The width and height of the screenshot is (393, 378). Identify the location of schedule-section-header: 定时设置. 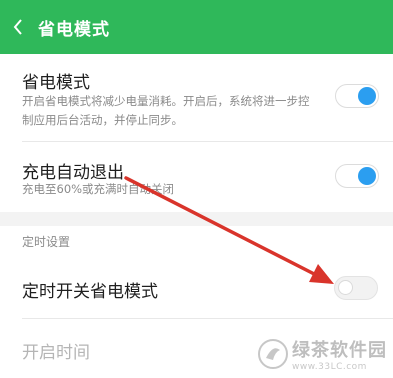
(196, 242).